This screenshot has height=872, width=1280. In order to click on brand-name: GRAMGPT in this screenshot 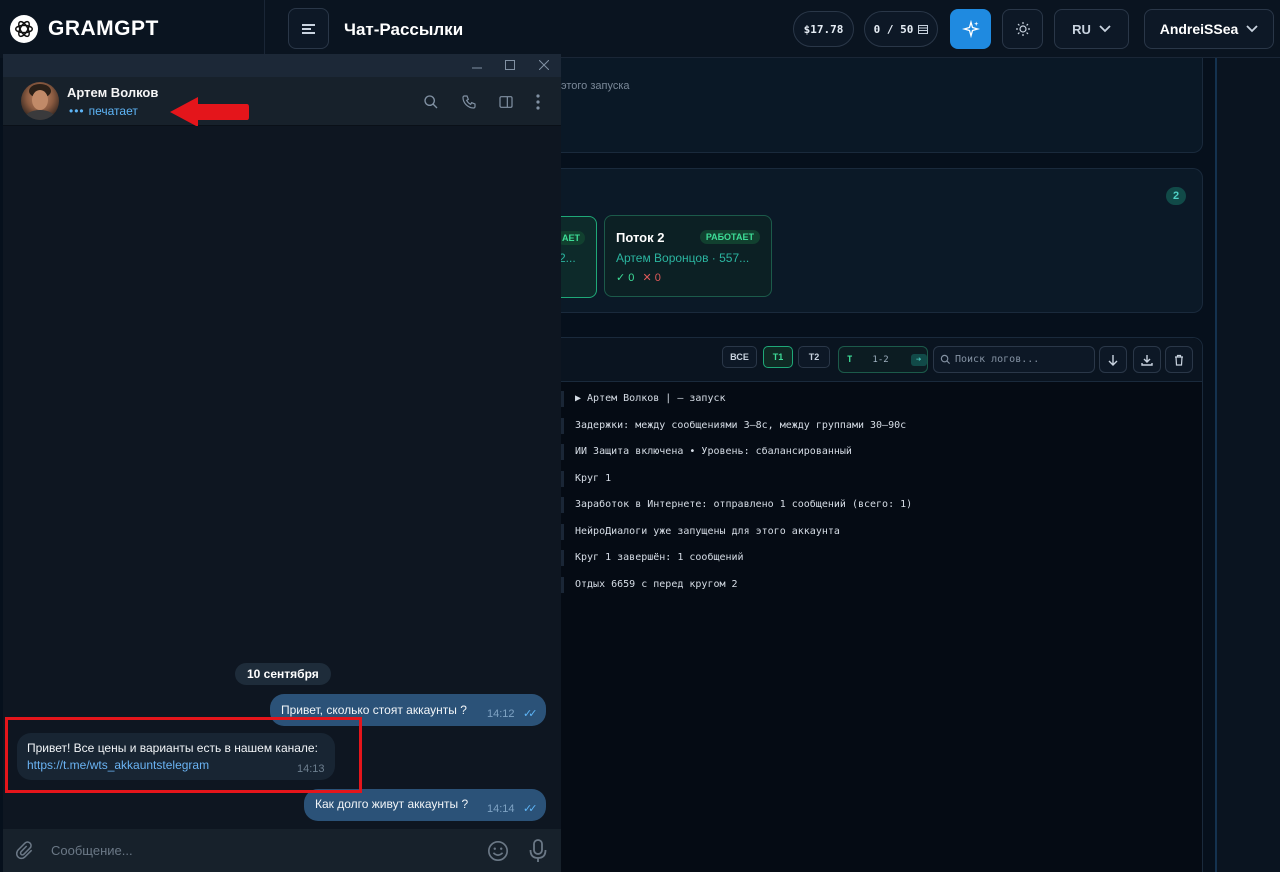, I will do `click(103, 28)`.